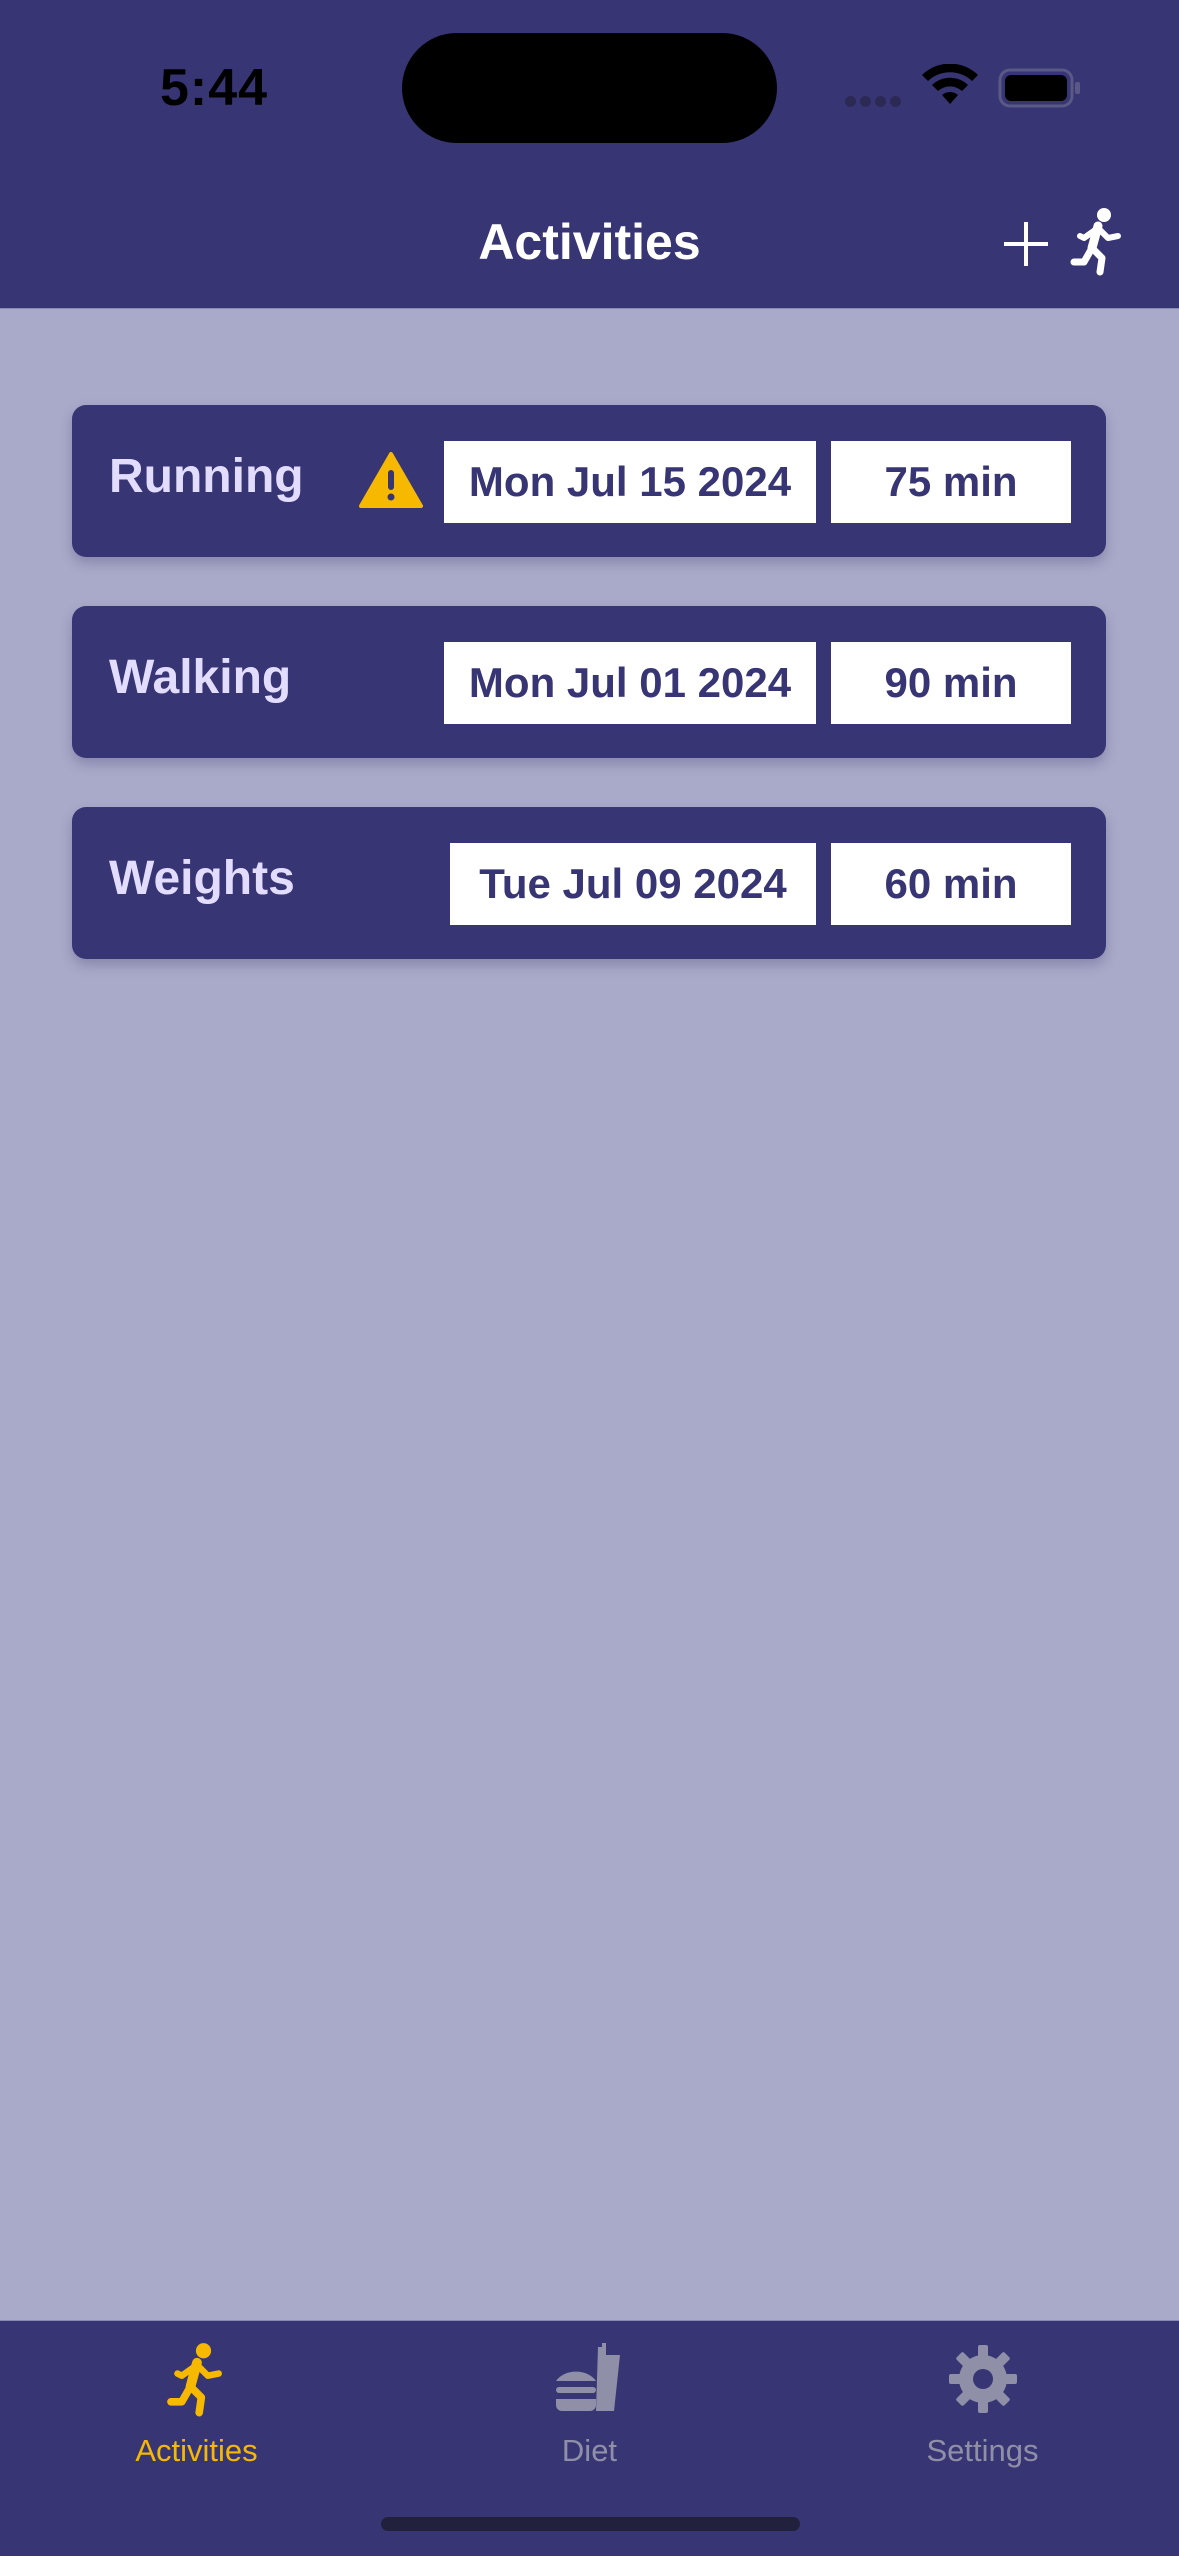  I want to click on activity-card: Walking Mon Jul 01 2024 90 min, so click(589, 682).